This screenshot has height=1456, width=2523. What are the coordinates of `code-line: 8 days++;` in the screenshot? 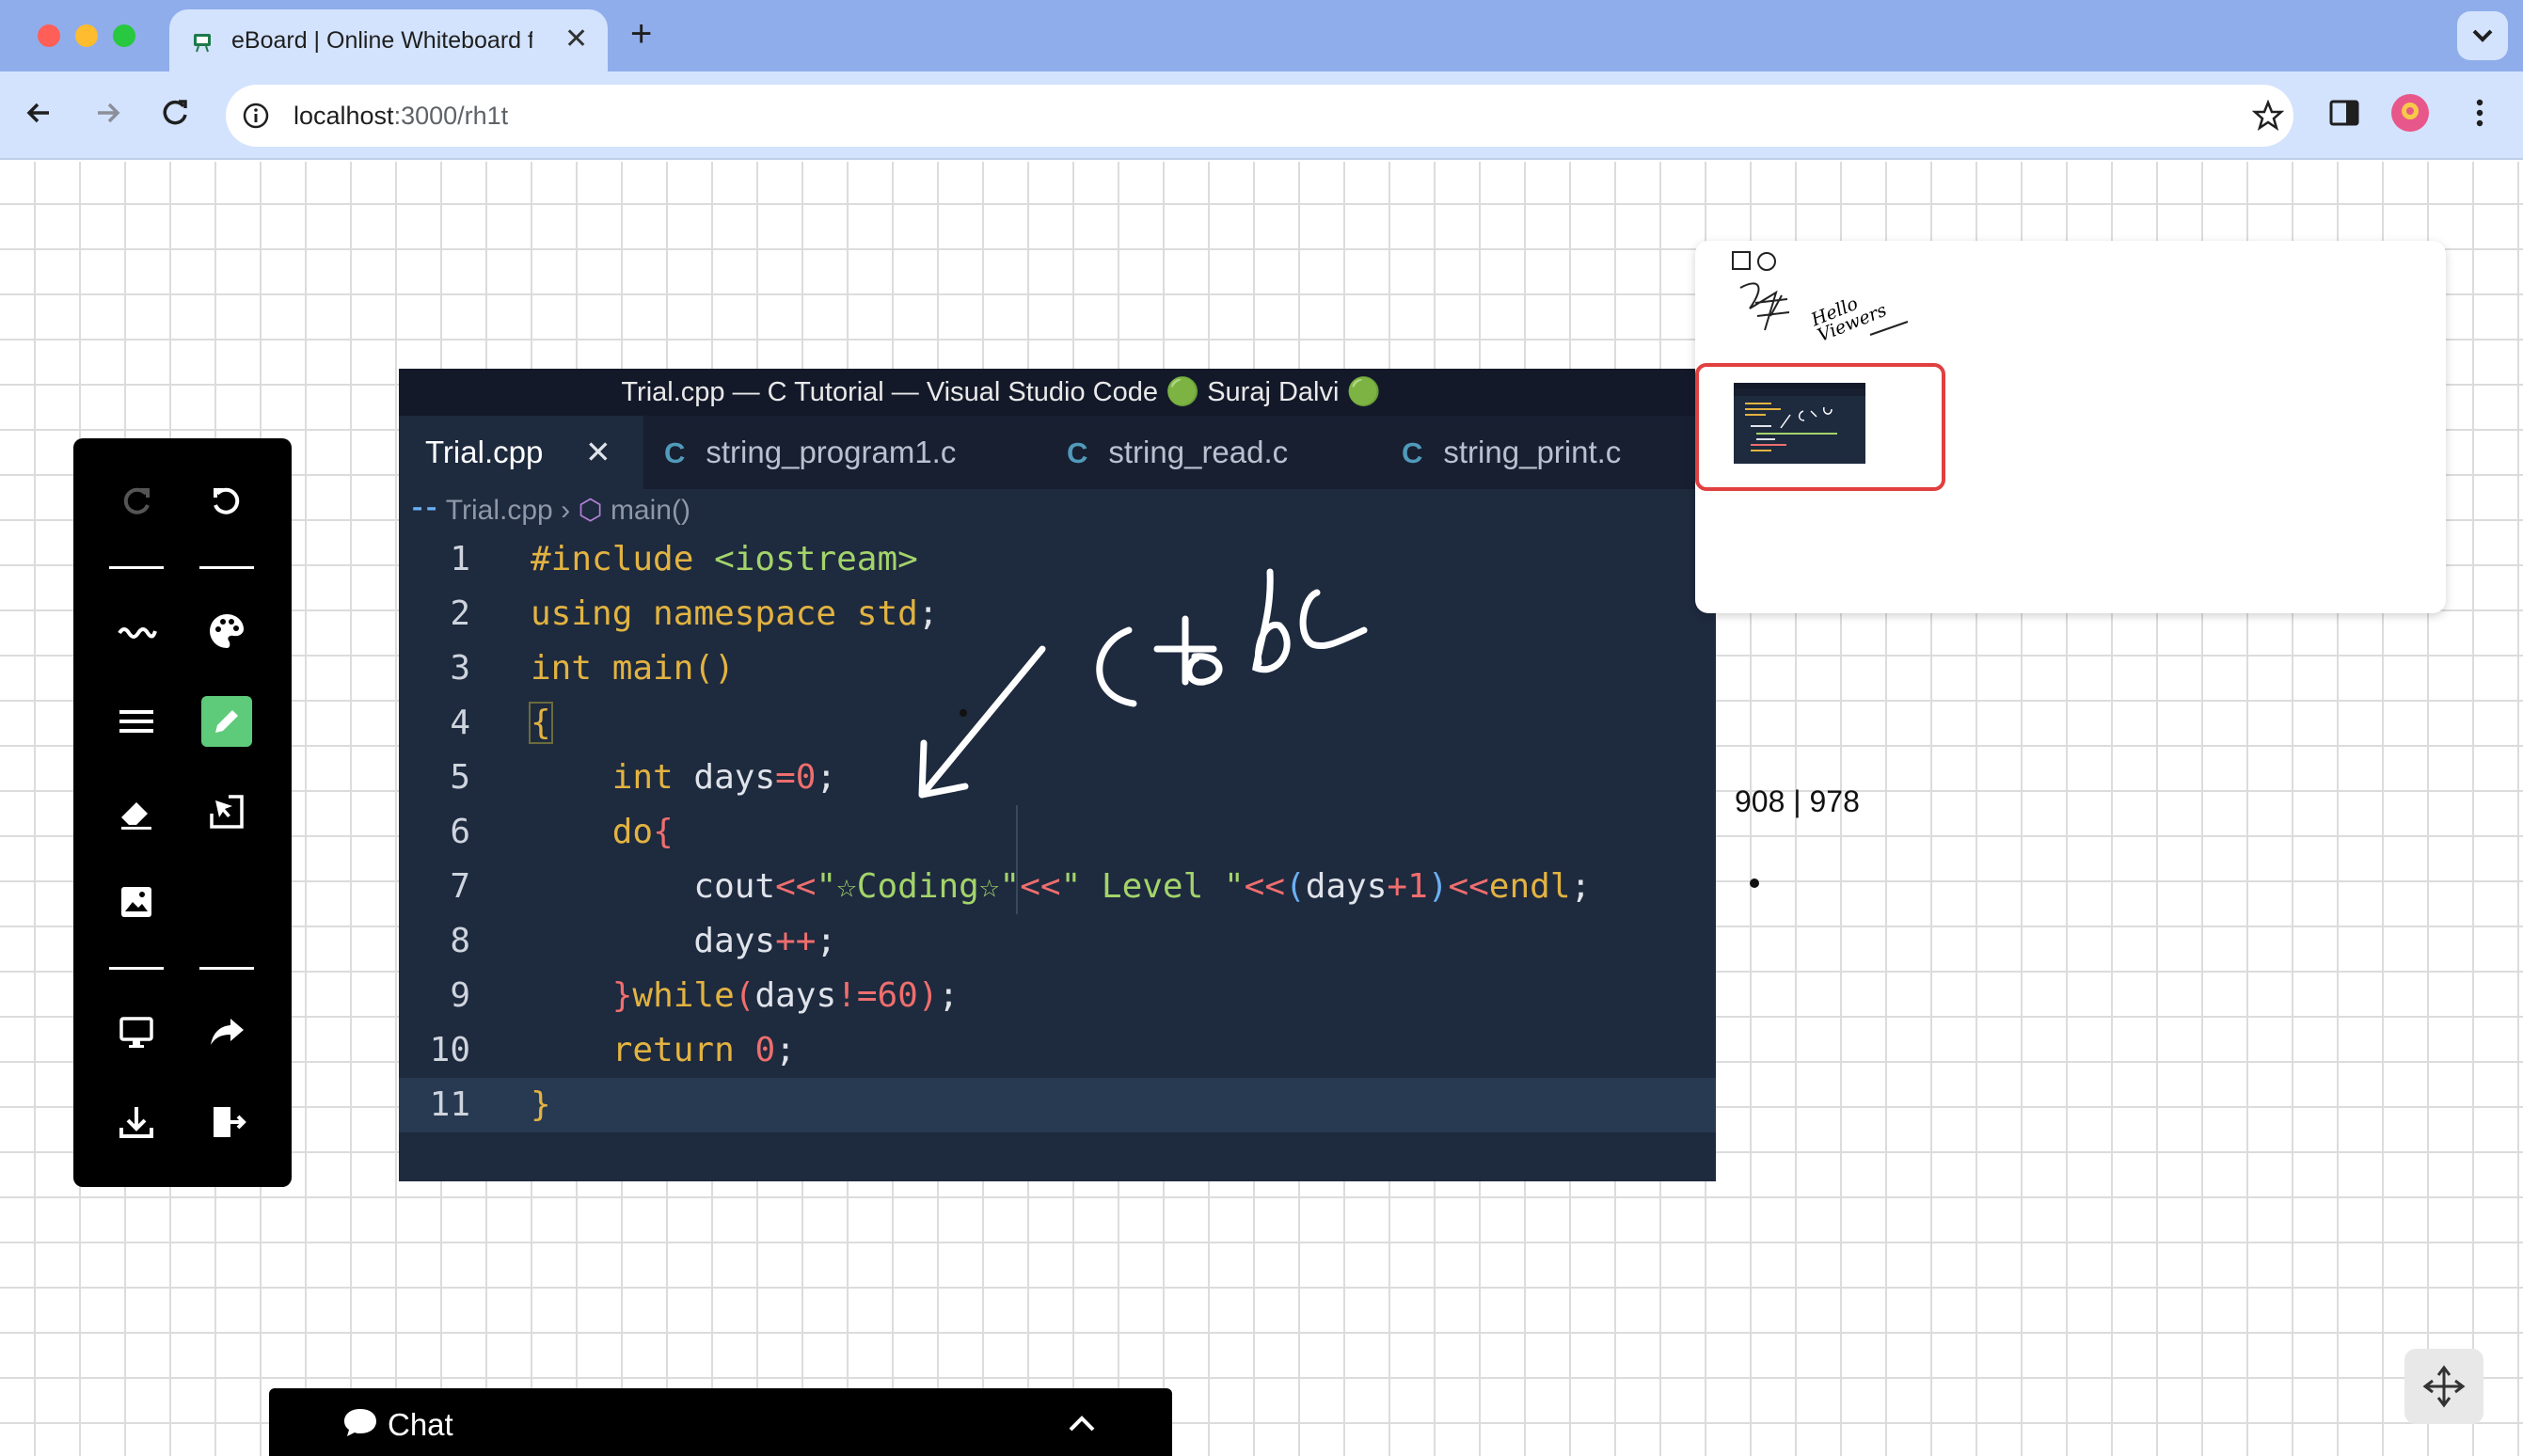 It's located at (643, 941).